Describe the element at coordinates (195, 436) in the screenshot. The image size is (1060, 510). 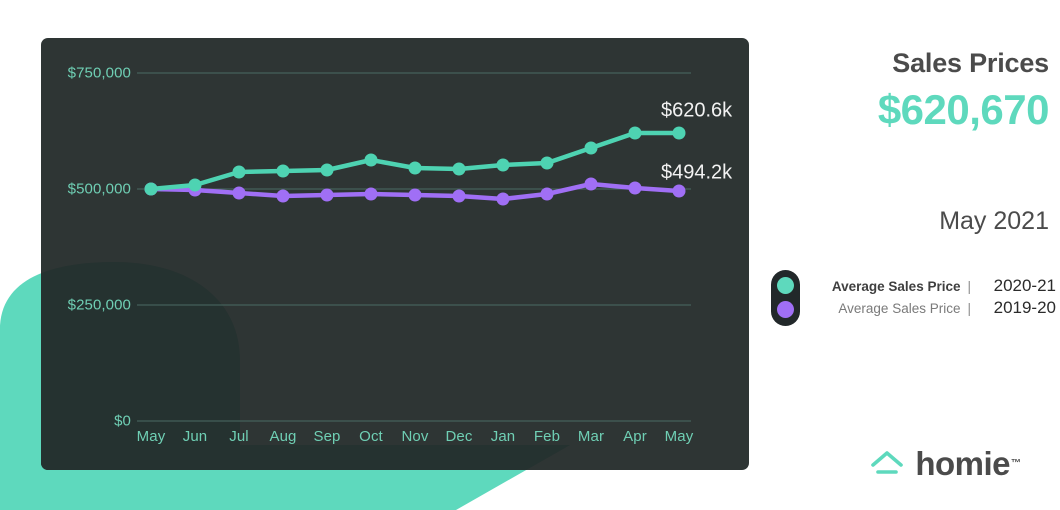
I see `x-tick-label: Jun` at that location.